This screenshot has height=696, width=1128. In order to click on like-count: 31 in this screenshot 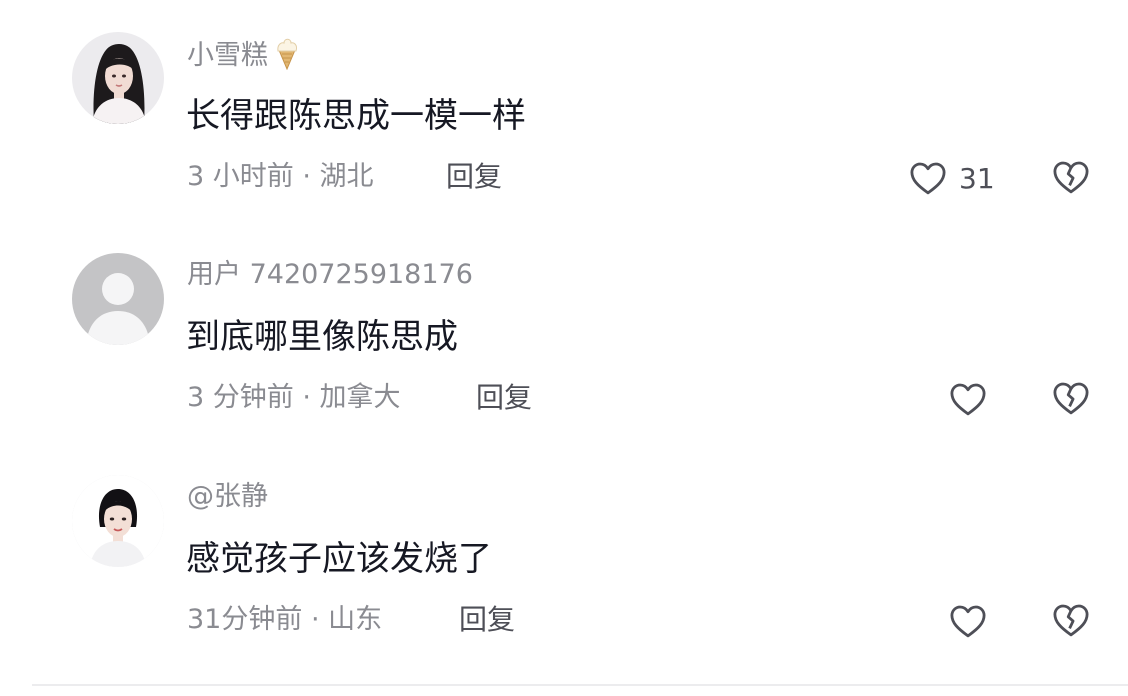, I will do `click(977, 178)`.